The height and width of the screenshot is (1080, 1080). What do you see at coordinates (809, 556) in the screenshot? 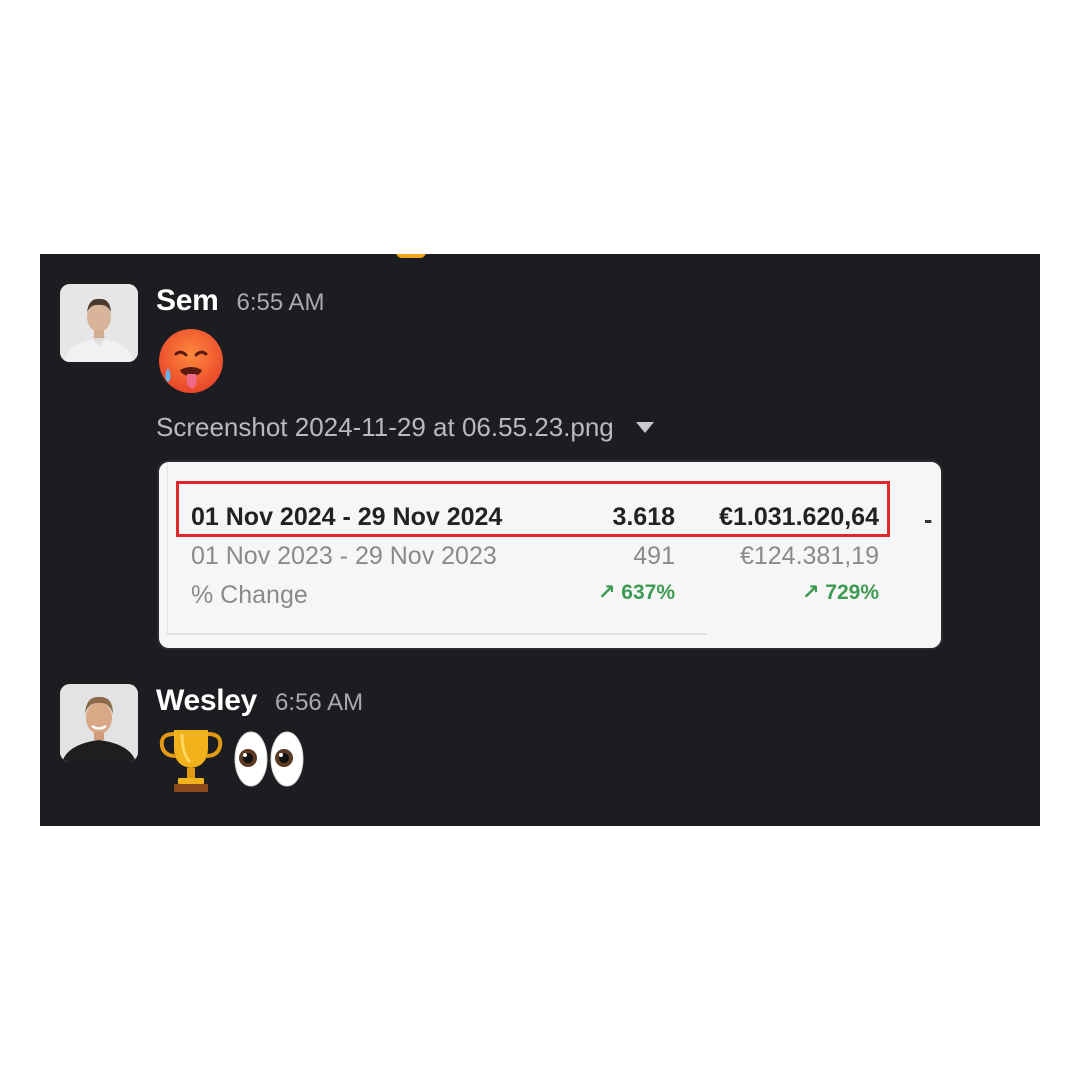
I see `table-cell-amount: €124.381,19` at bounding box center [809, 556].